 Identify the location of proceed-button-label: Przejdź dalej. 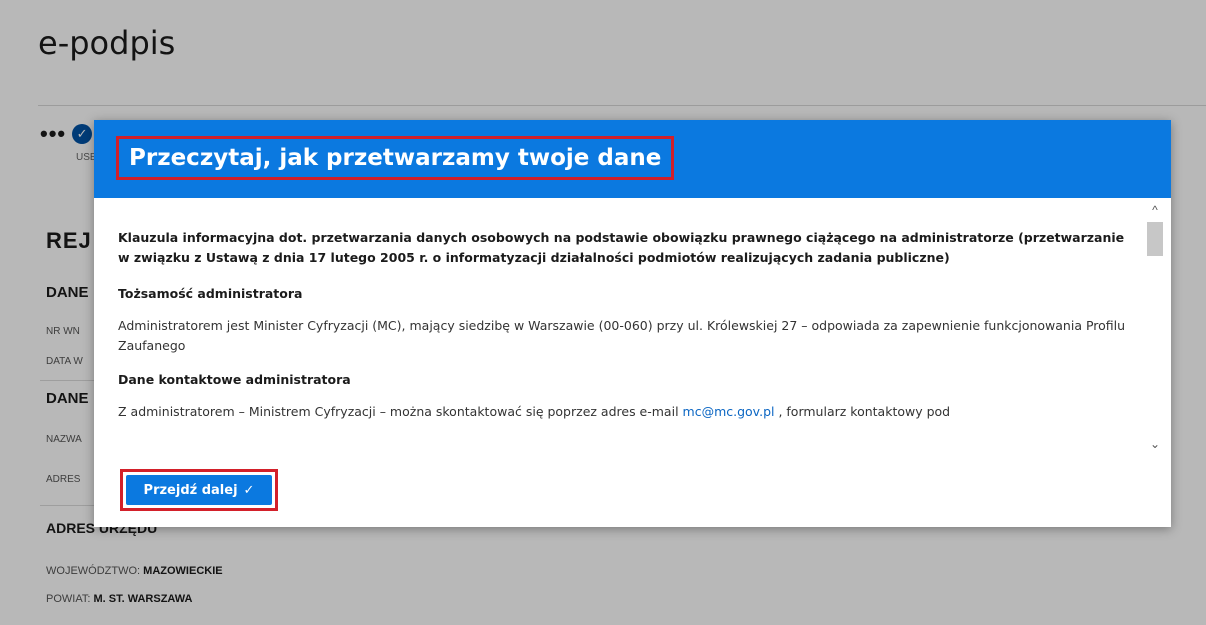
(190, 490).